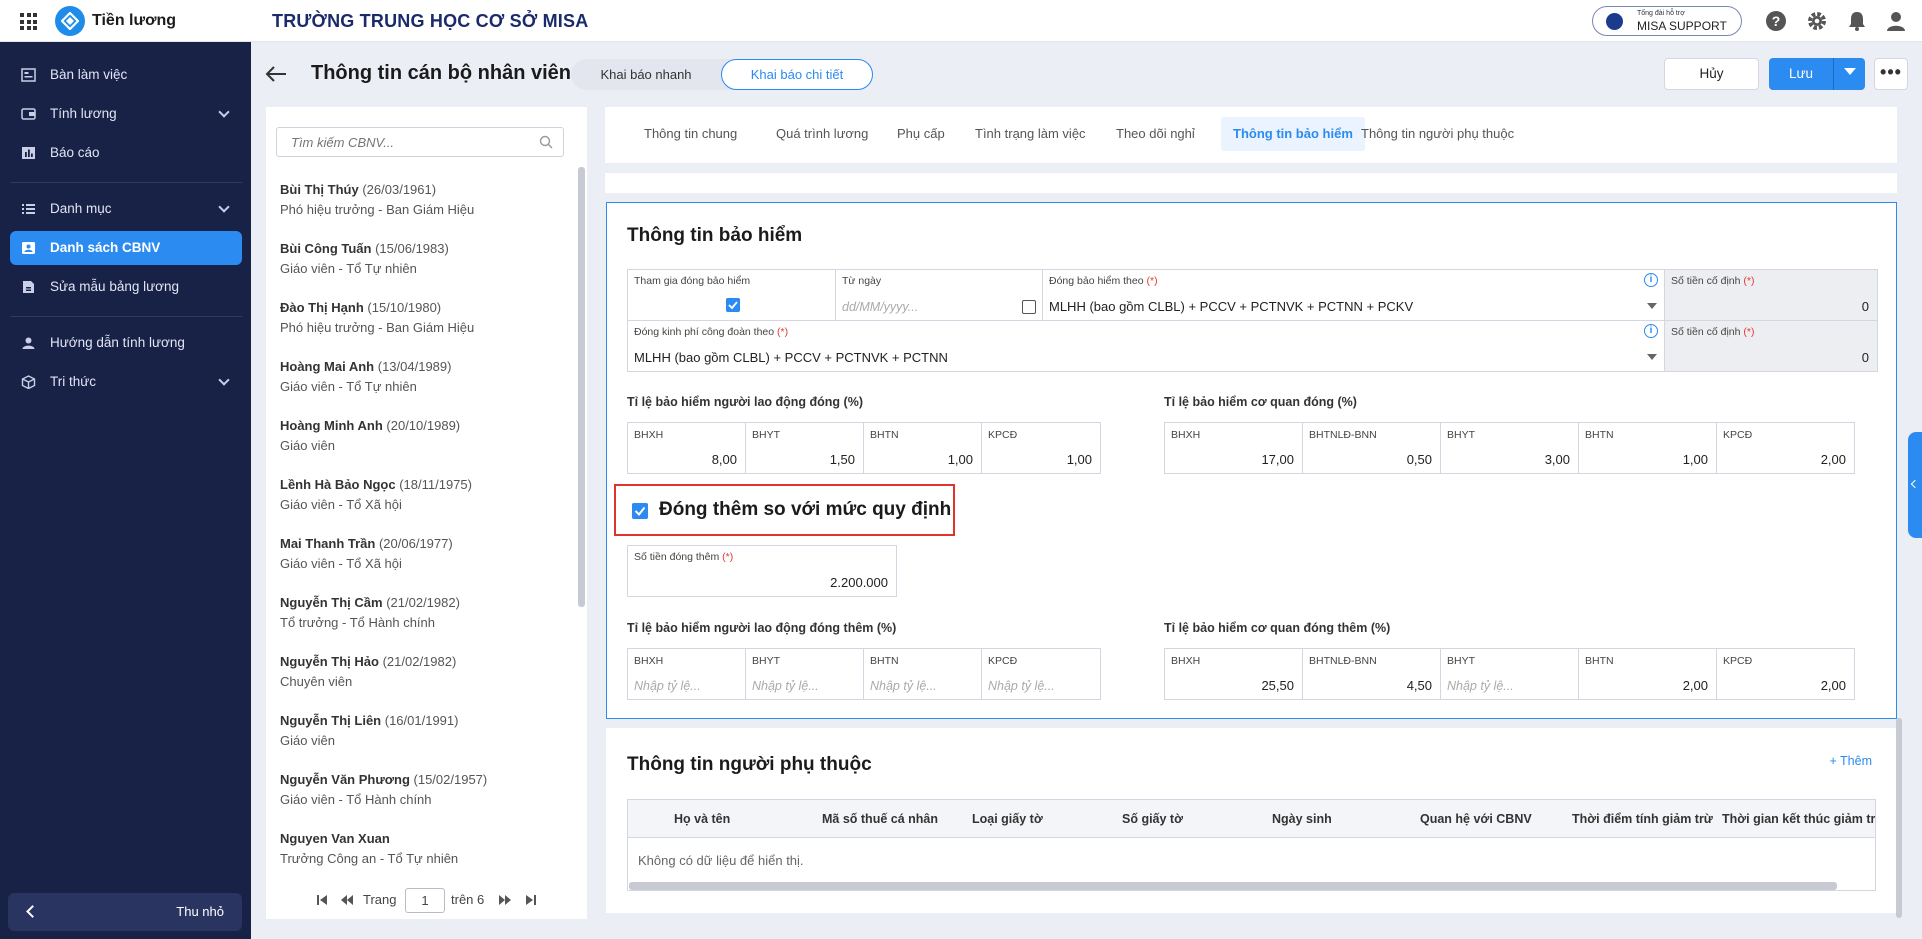 Image resolution: width=1922 pixels, height=939 pixels. I want to click on sidebar-item-employee-list: Danh sách CBNV, so click(126, 248).